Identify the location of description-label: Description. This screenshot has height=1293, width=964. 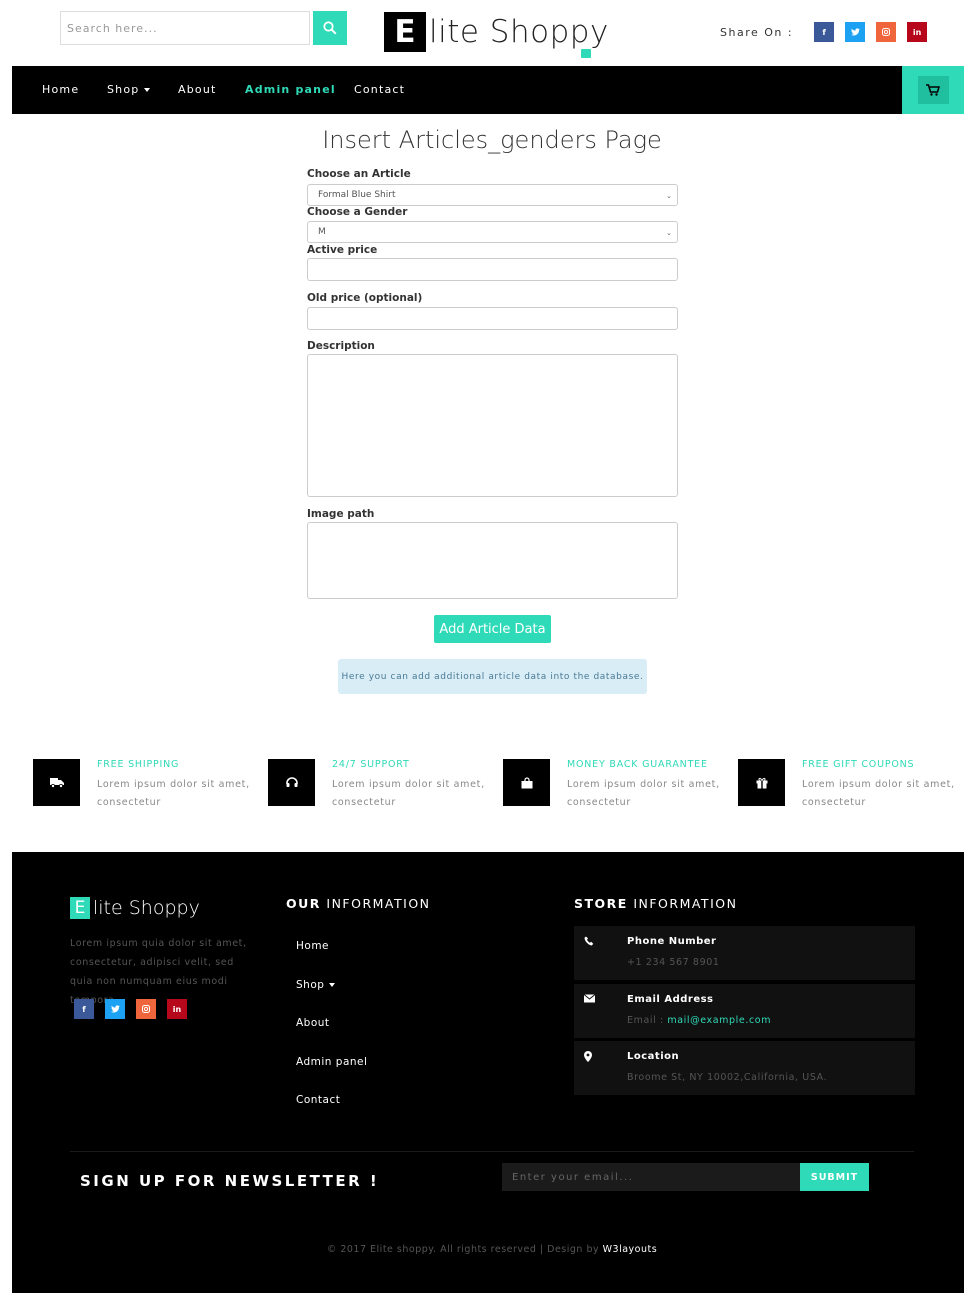
(341, 346).